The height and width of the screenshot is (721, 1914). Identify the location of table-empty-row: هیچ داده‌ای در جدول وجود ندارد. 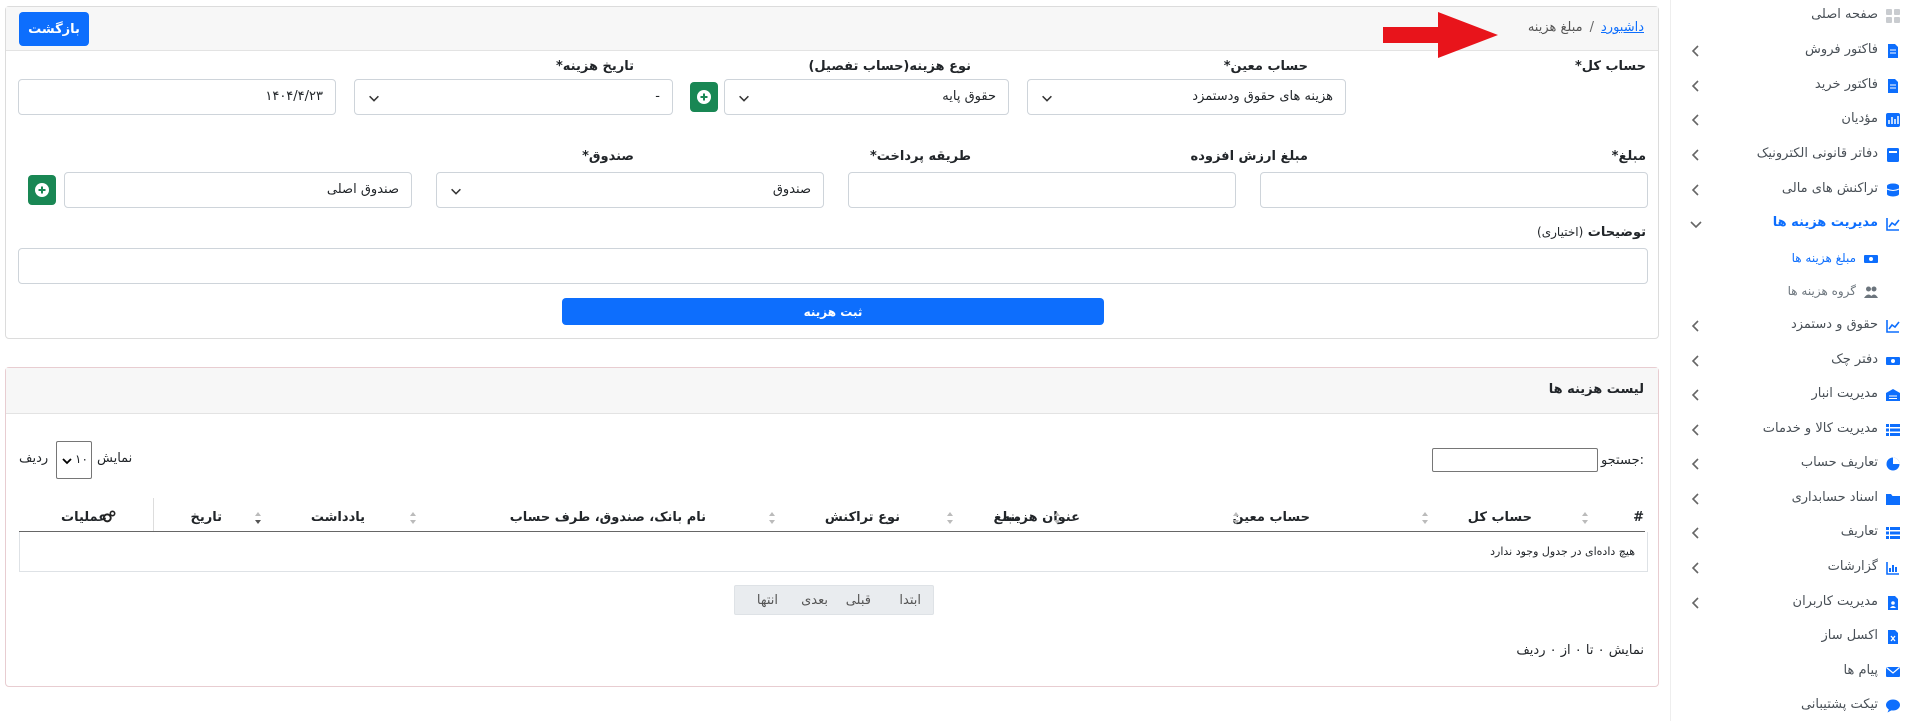
(833, 552).